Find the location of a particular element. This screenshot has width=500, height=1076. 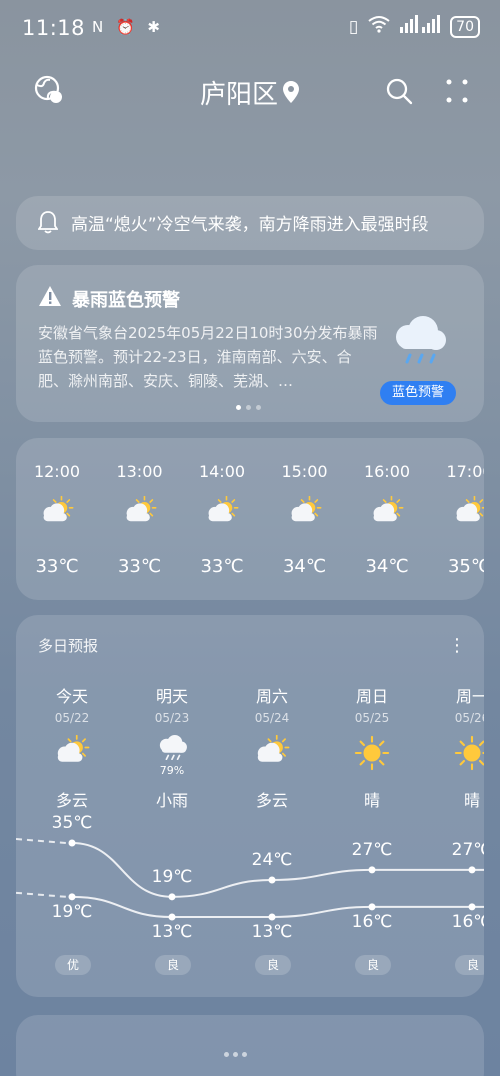

day-name: 周六 is located at coordinates (271, 696).